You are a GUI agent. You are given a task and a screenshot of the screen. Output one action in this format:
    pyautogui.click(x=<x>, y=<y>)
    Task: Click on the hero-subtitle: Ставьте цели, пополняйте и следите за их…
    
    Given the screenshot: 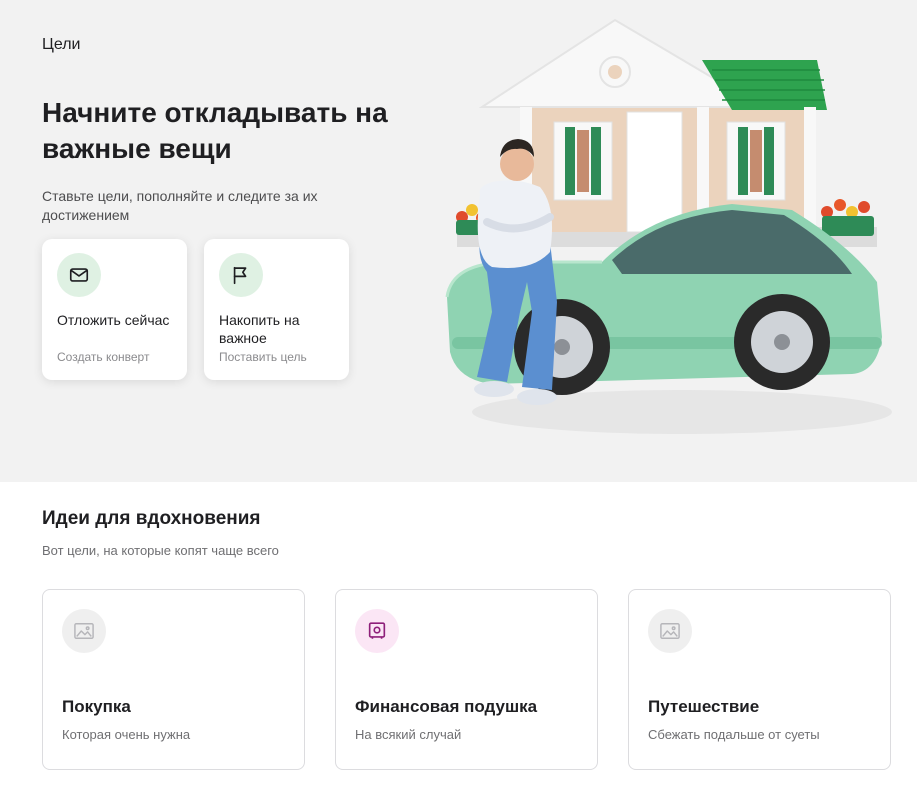 What is the action you would take?
    pyautogui.click(x=180, y=205)
    